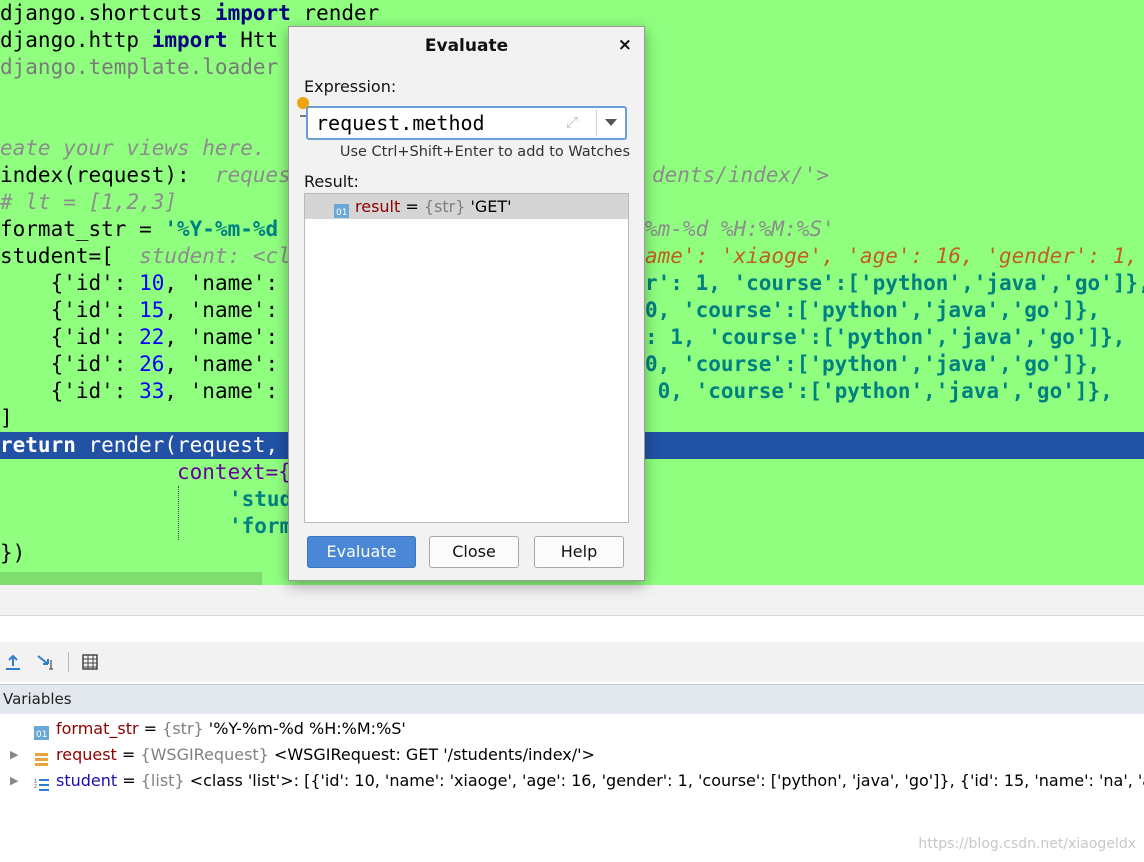 This screenshot has width=1144, height=862. Describe the element at coordinates (178, 513) in the screenshot. I see `indent-guide` at that location.